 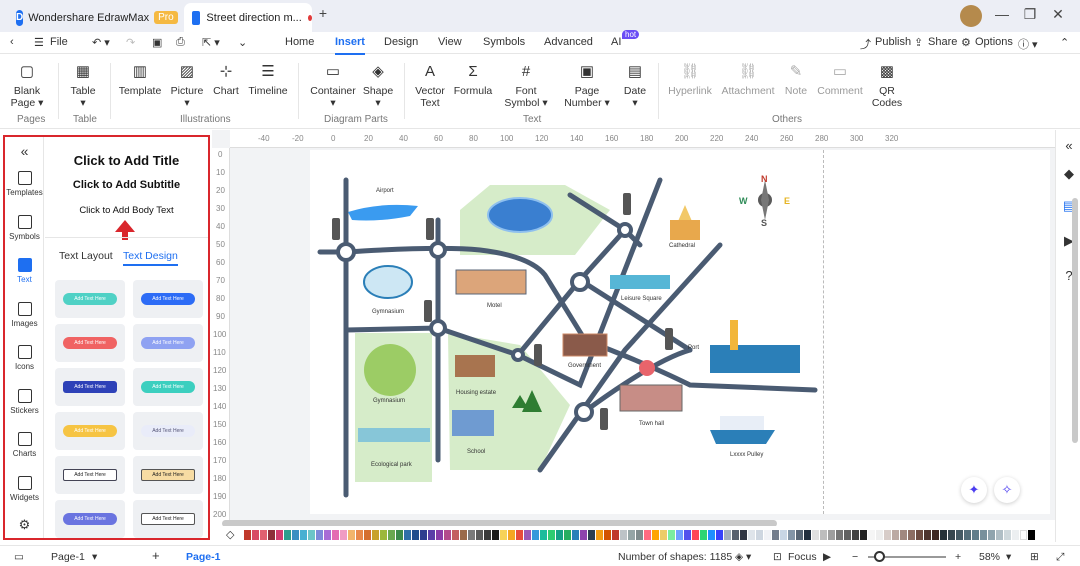 I want to click on redo-icon: ↷, so click(x=130, y=42).